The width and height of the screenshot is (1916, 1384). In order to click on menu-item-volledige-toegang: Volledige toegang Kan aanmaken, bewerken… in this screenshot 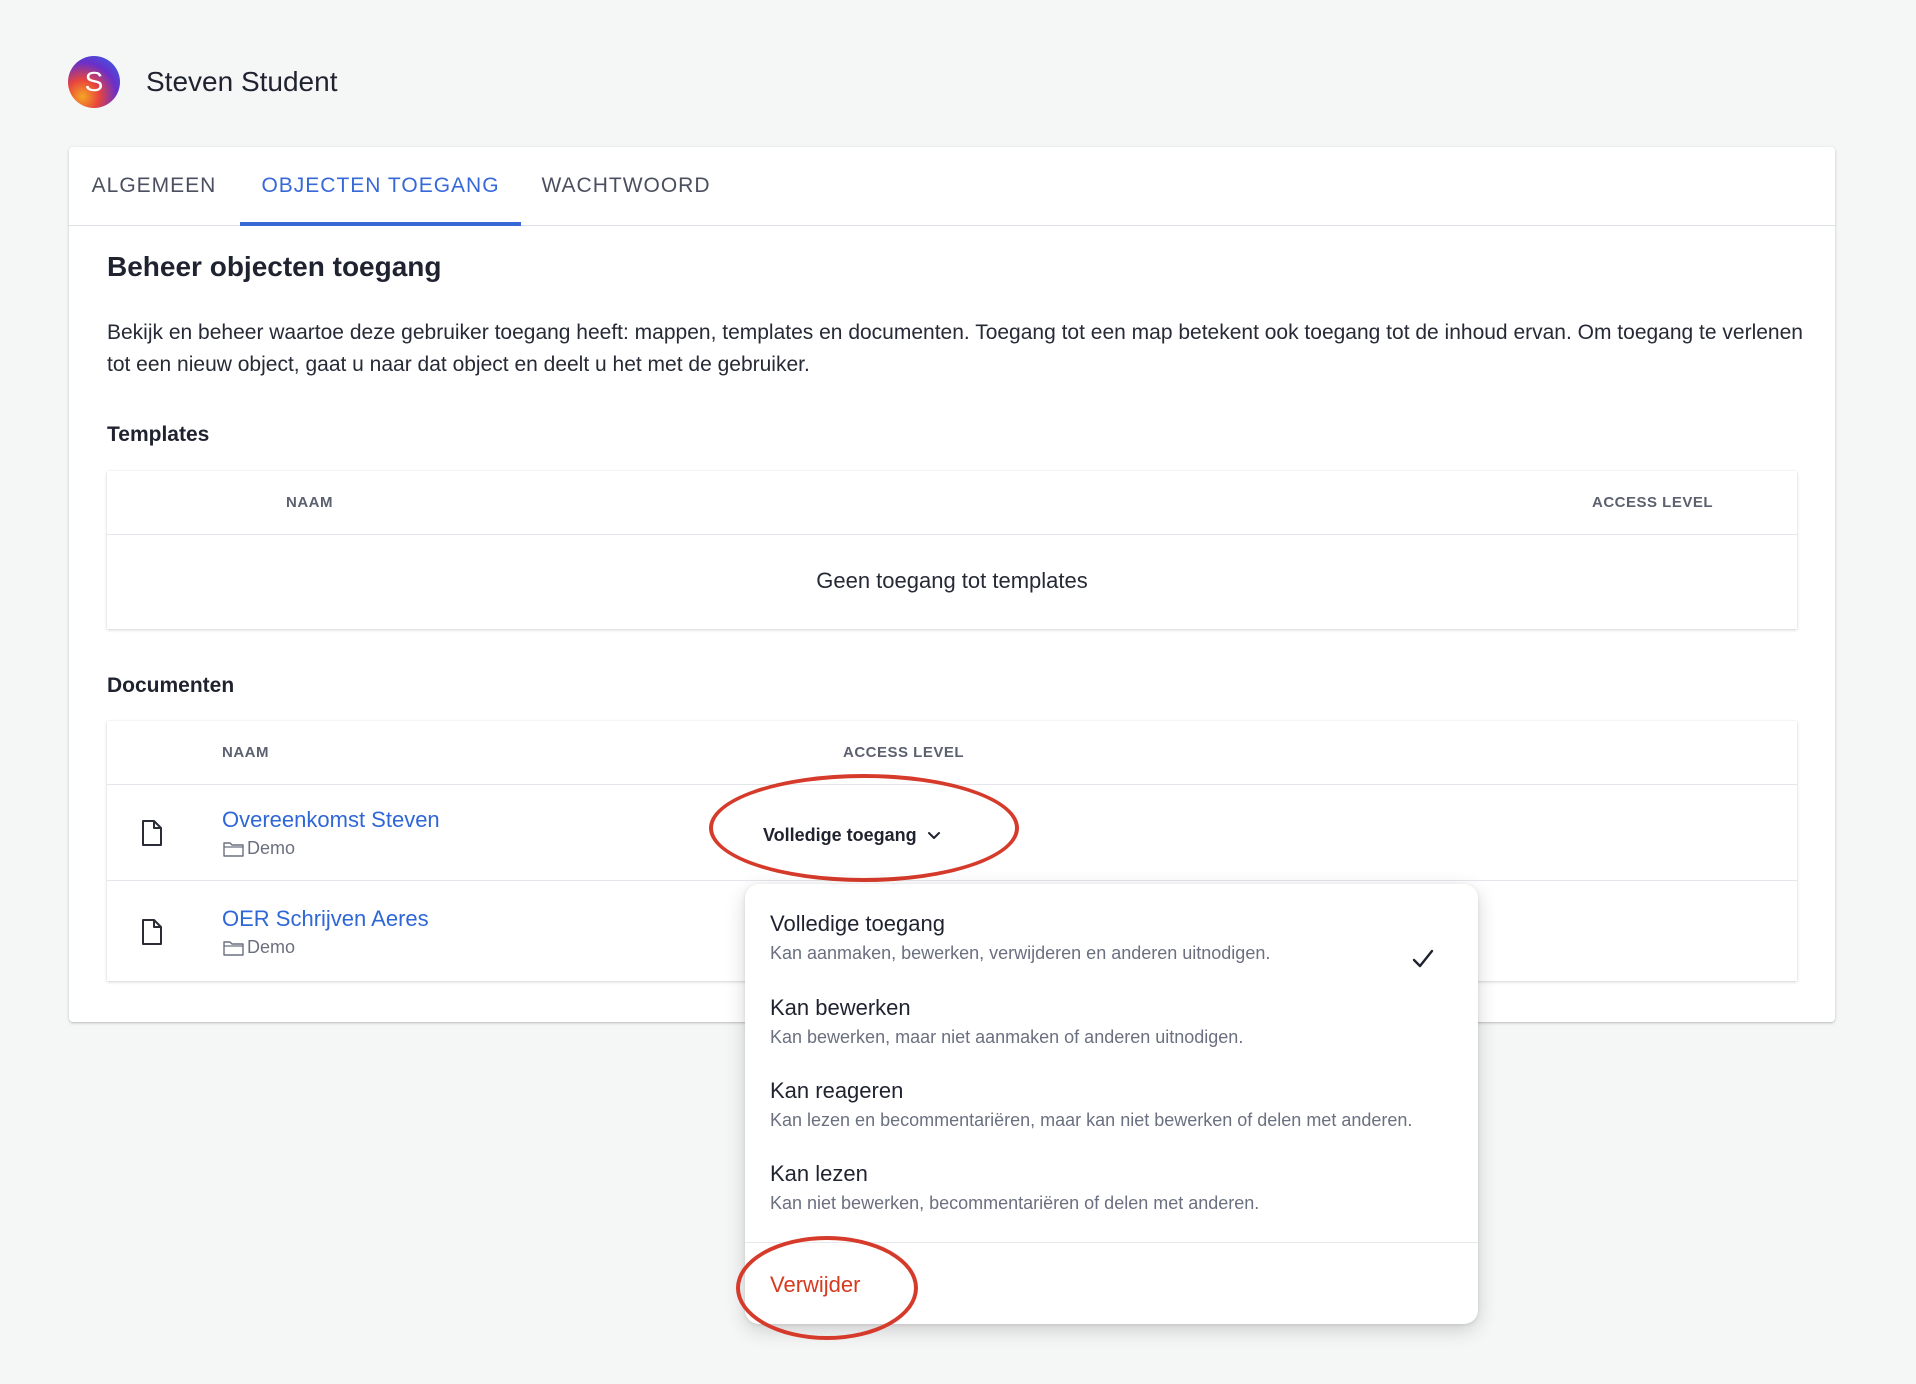, I will do `click(1114, 939)`.